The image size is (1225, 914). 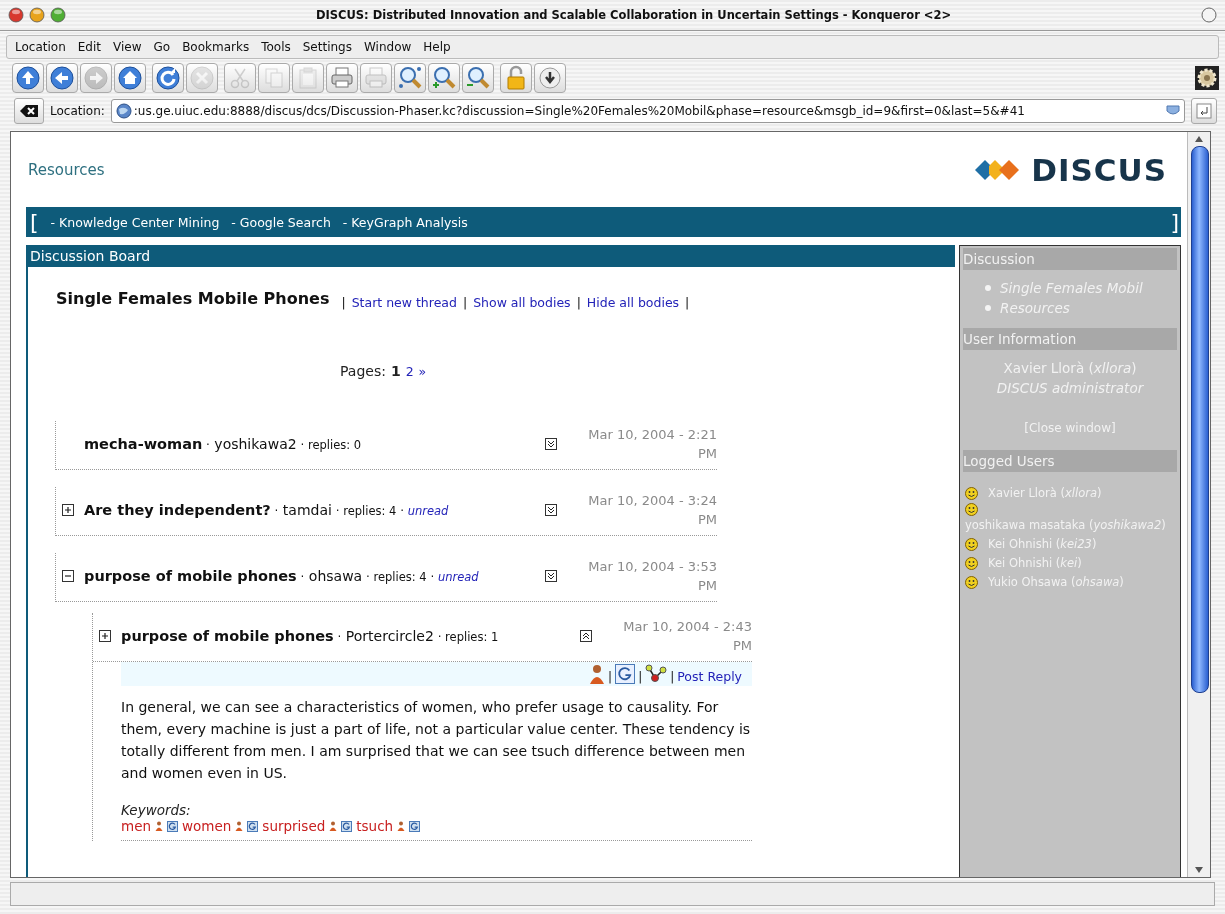 What do you see at coordinates (123, 111) in the screenshot?
I see `globe-icon` at bounding box center [123, 111].